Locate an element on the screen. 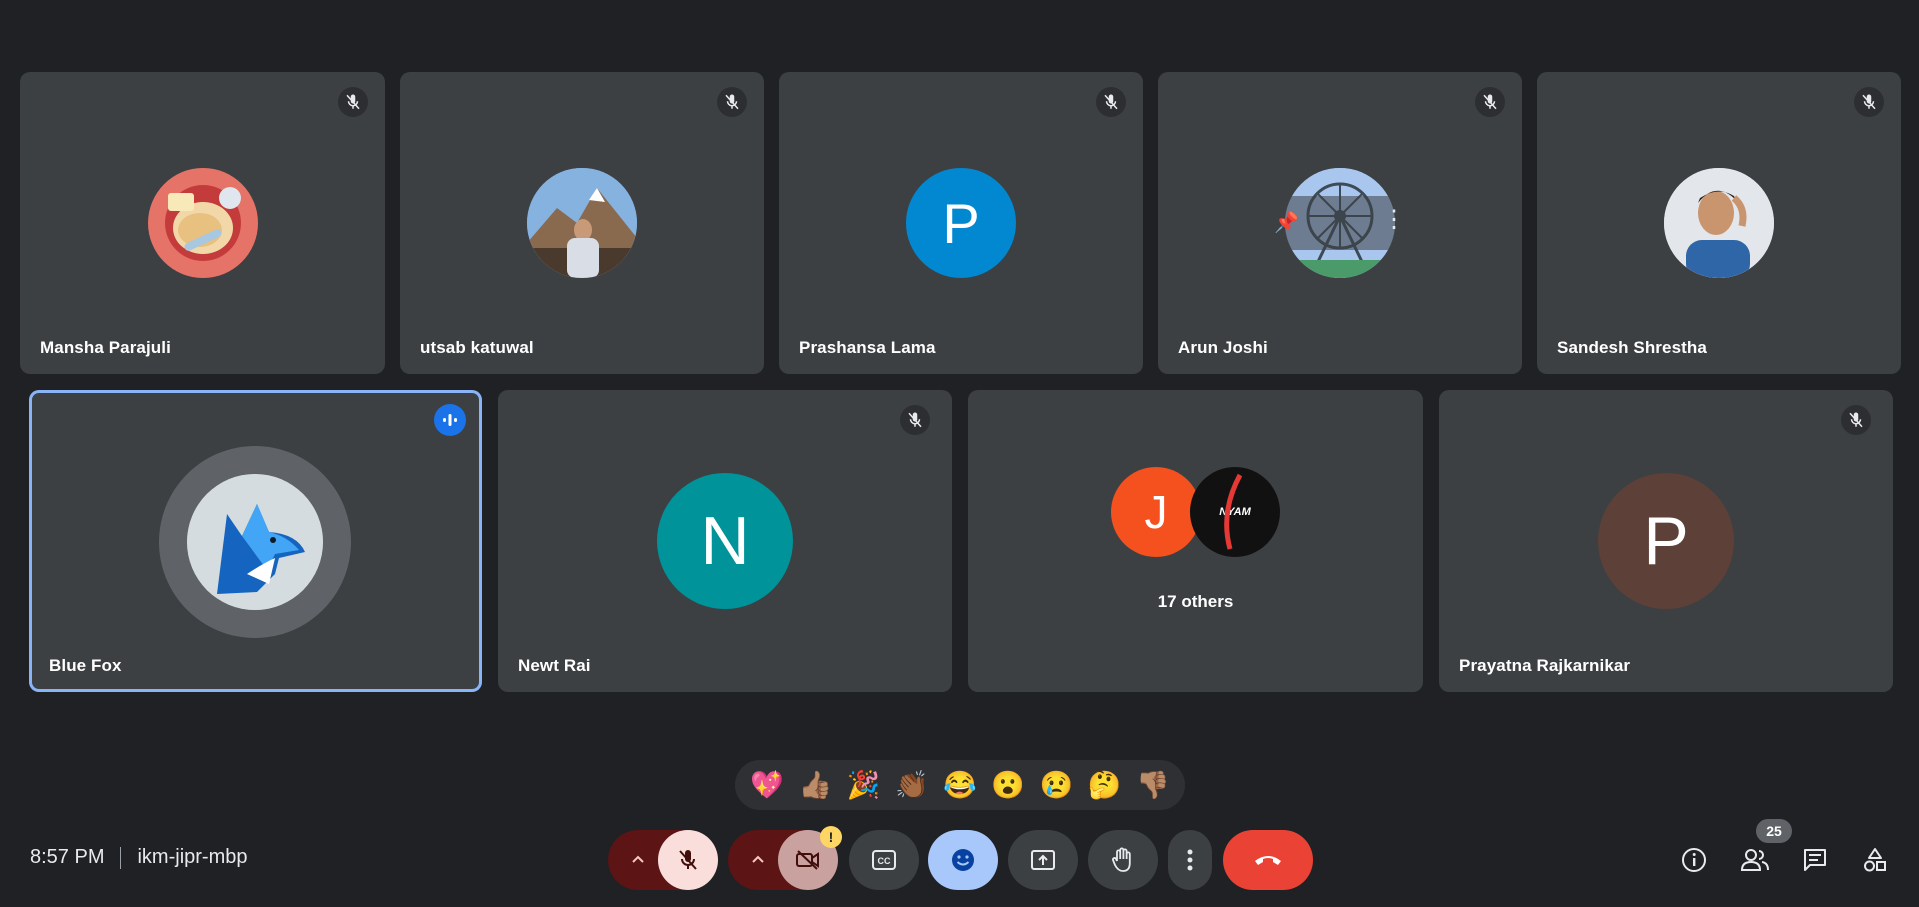  activities-shapes-icon is located at coordinates (1875, 860).